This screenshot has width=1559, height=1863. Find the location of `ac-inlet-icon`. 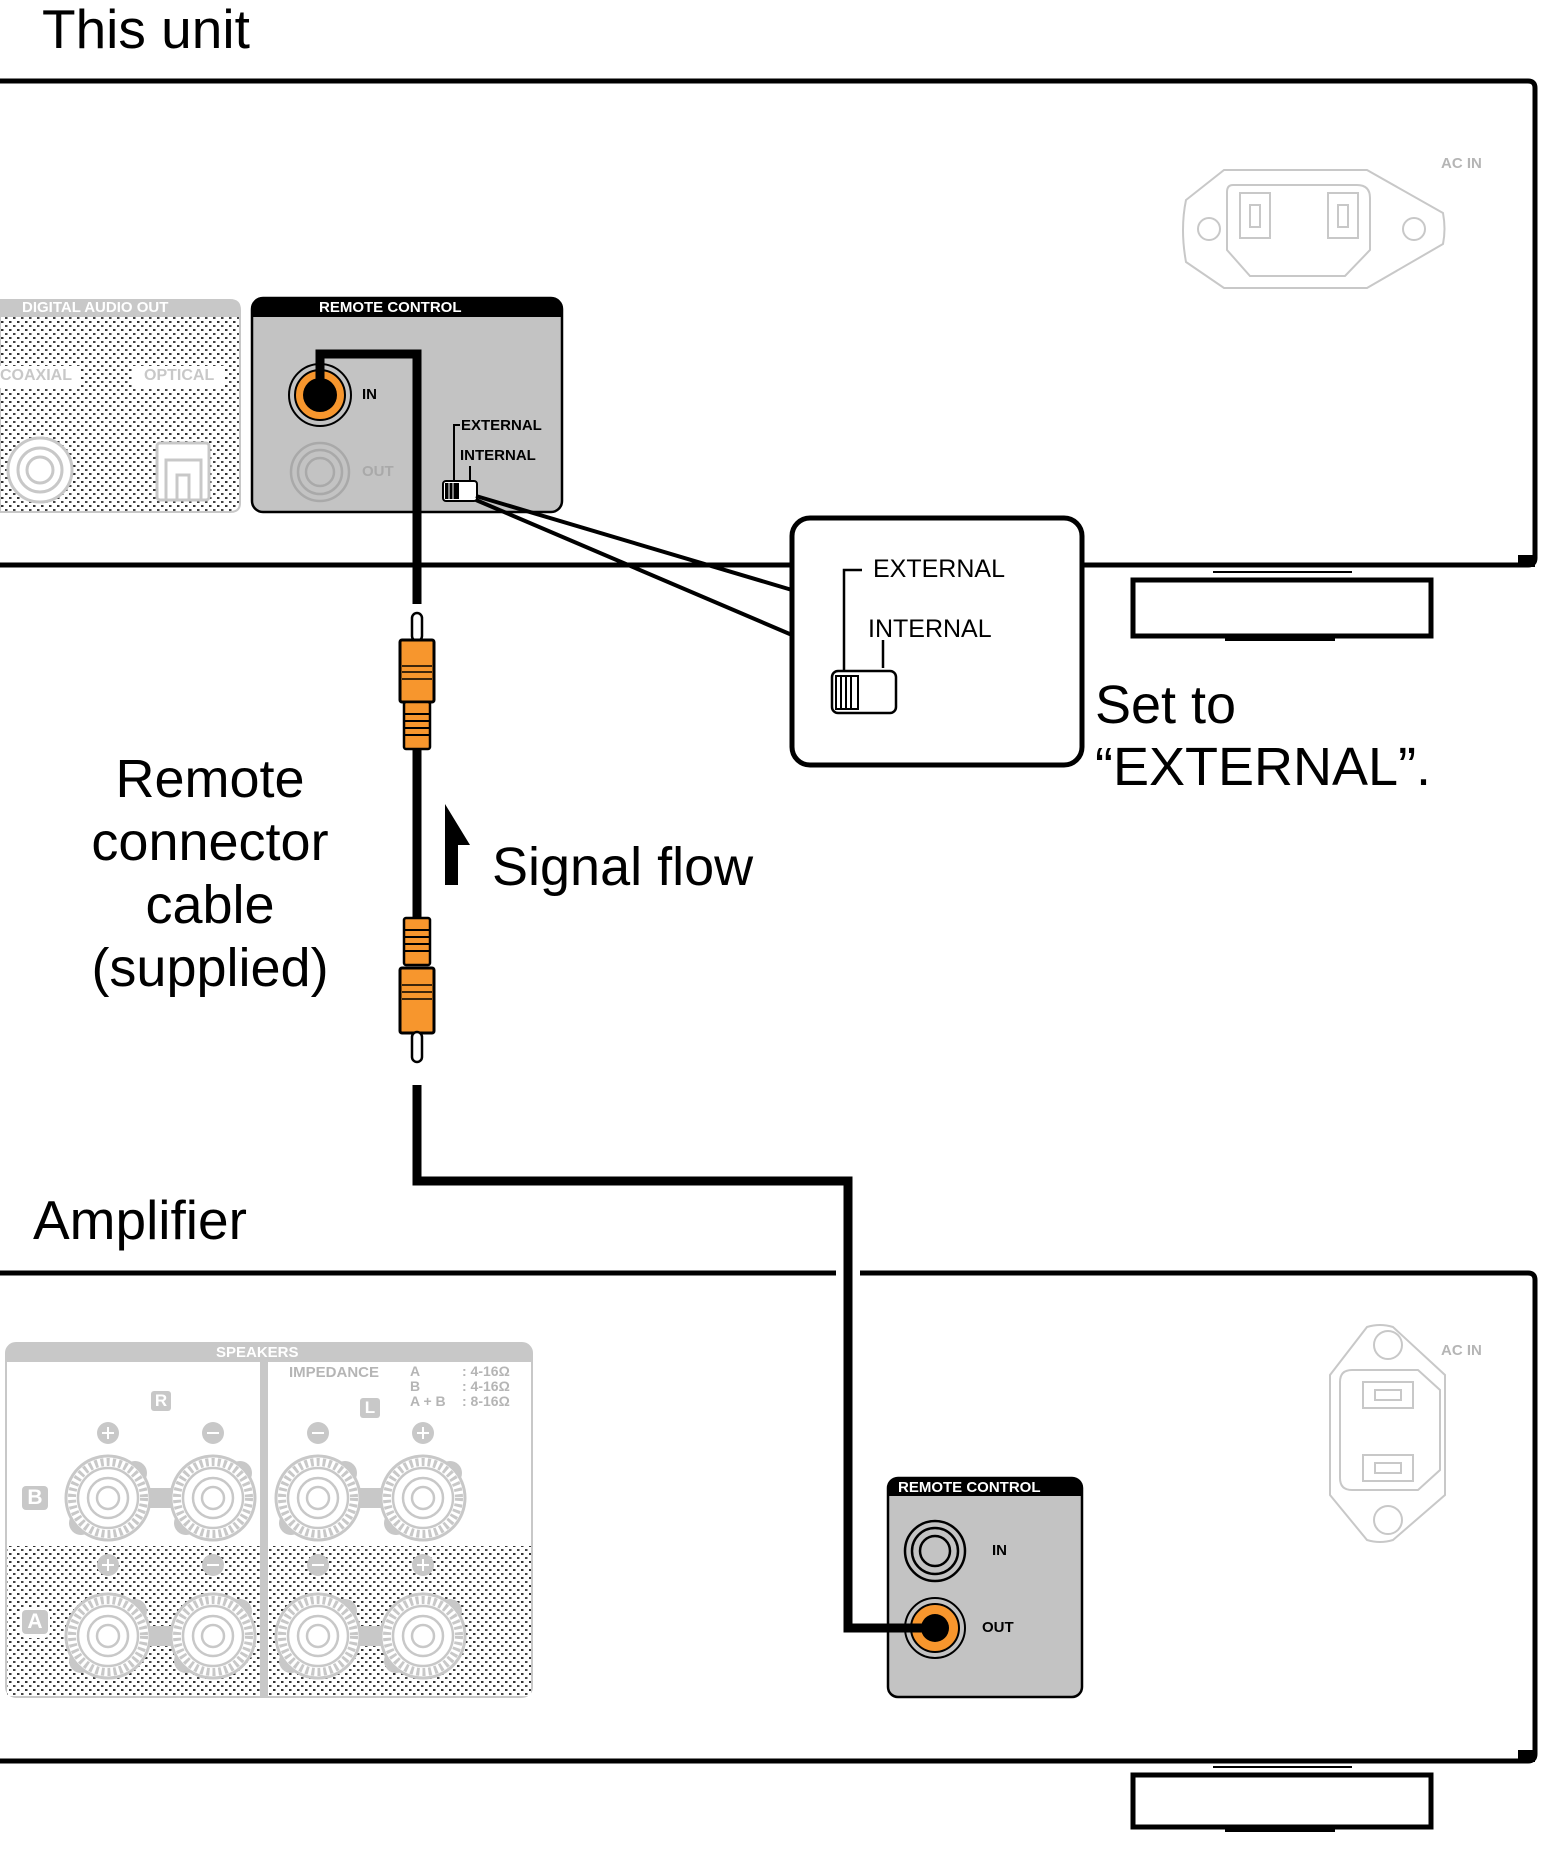

ac-inlet-icon is located at coordinates (1314, 229).